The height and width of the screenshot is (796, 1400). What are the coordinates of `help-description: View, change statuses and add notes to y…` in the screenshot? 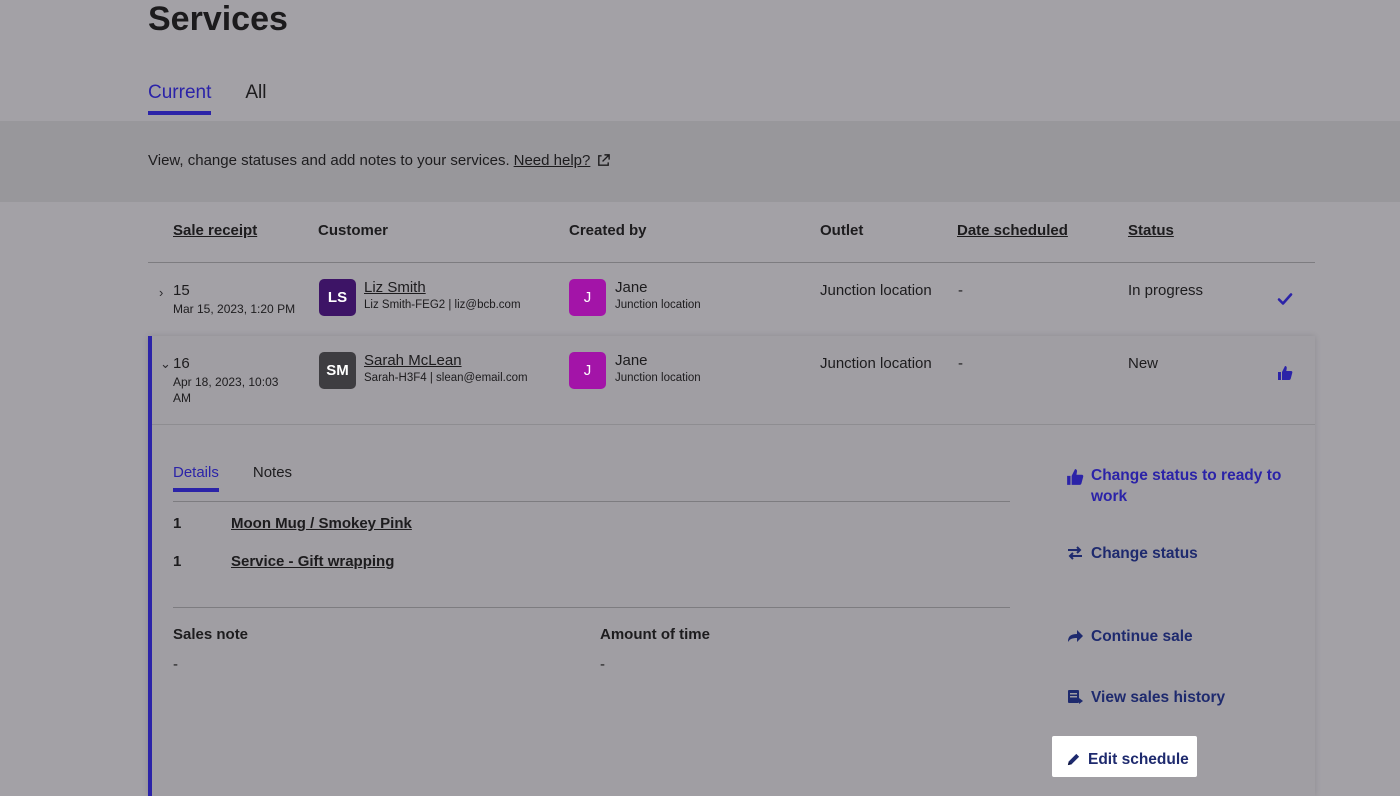 It's located at (329, 160).